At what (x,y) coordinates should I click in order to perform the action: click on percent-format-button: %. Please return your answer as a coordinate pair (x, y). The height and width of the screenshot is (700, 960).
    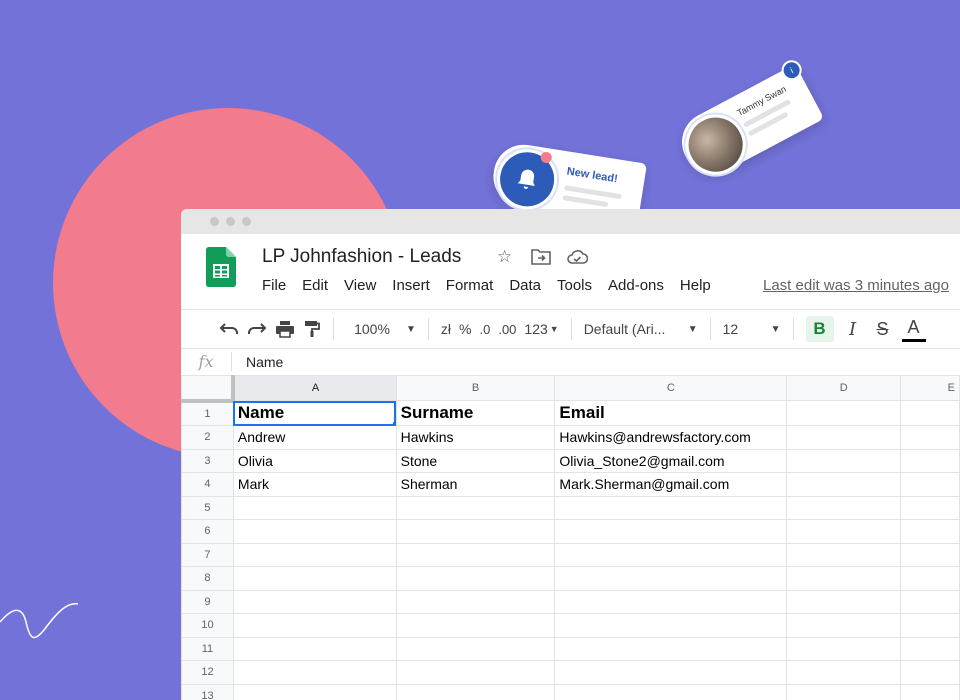
    Looking at the image, I should click on (465, 329).